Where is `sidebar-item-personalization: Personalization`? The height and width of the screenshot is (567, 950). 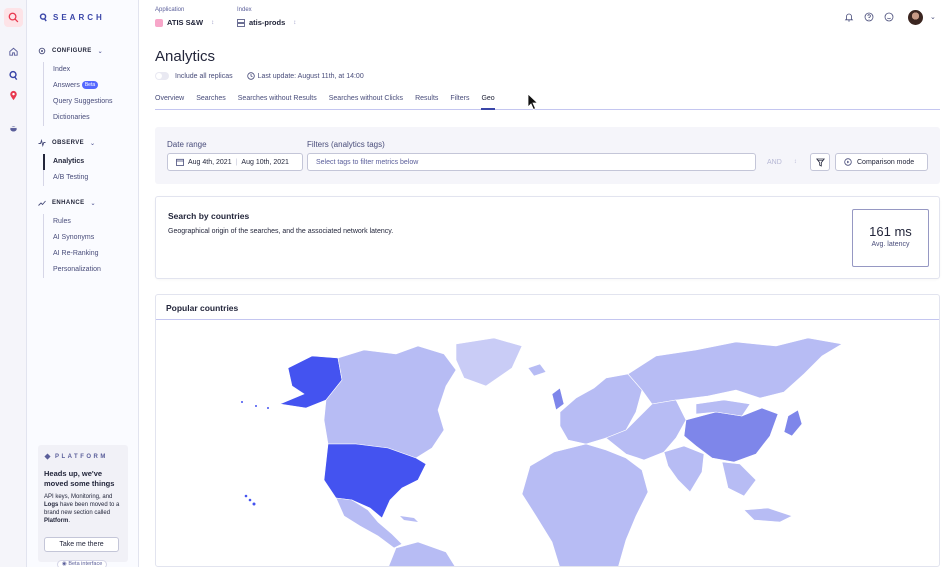 sidebar-item-personalization: Personalization is located at coordinates (72, 270).